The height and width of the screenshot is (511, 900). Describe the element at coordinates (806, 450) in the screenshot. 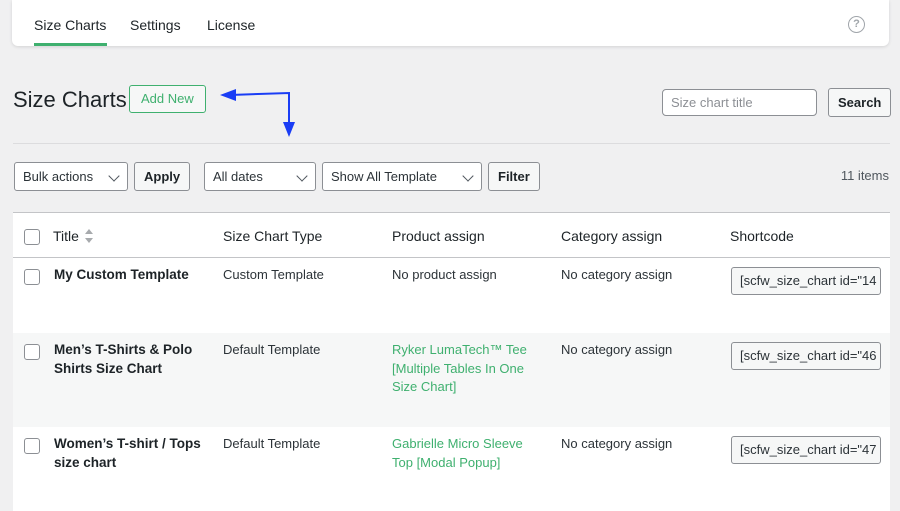

I see `shortcode-field: [scfw_size_chart id="47` at that location.